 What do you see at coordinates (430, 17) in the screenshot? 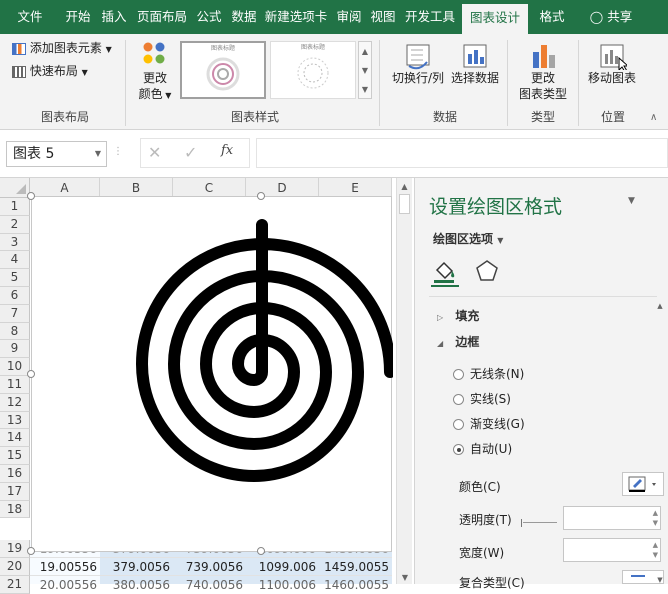
I see `tab-developer: 开发工具` at bounding box center [430, 17].